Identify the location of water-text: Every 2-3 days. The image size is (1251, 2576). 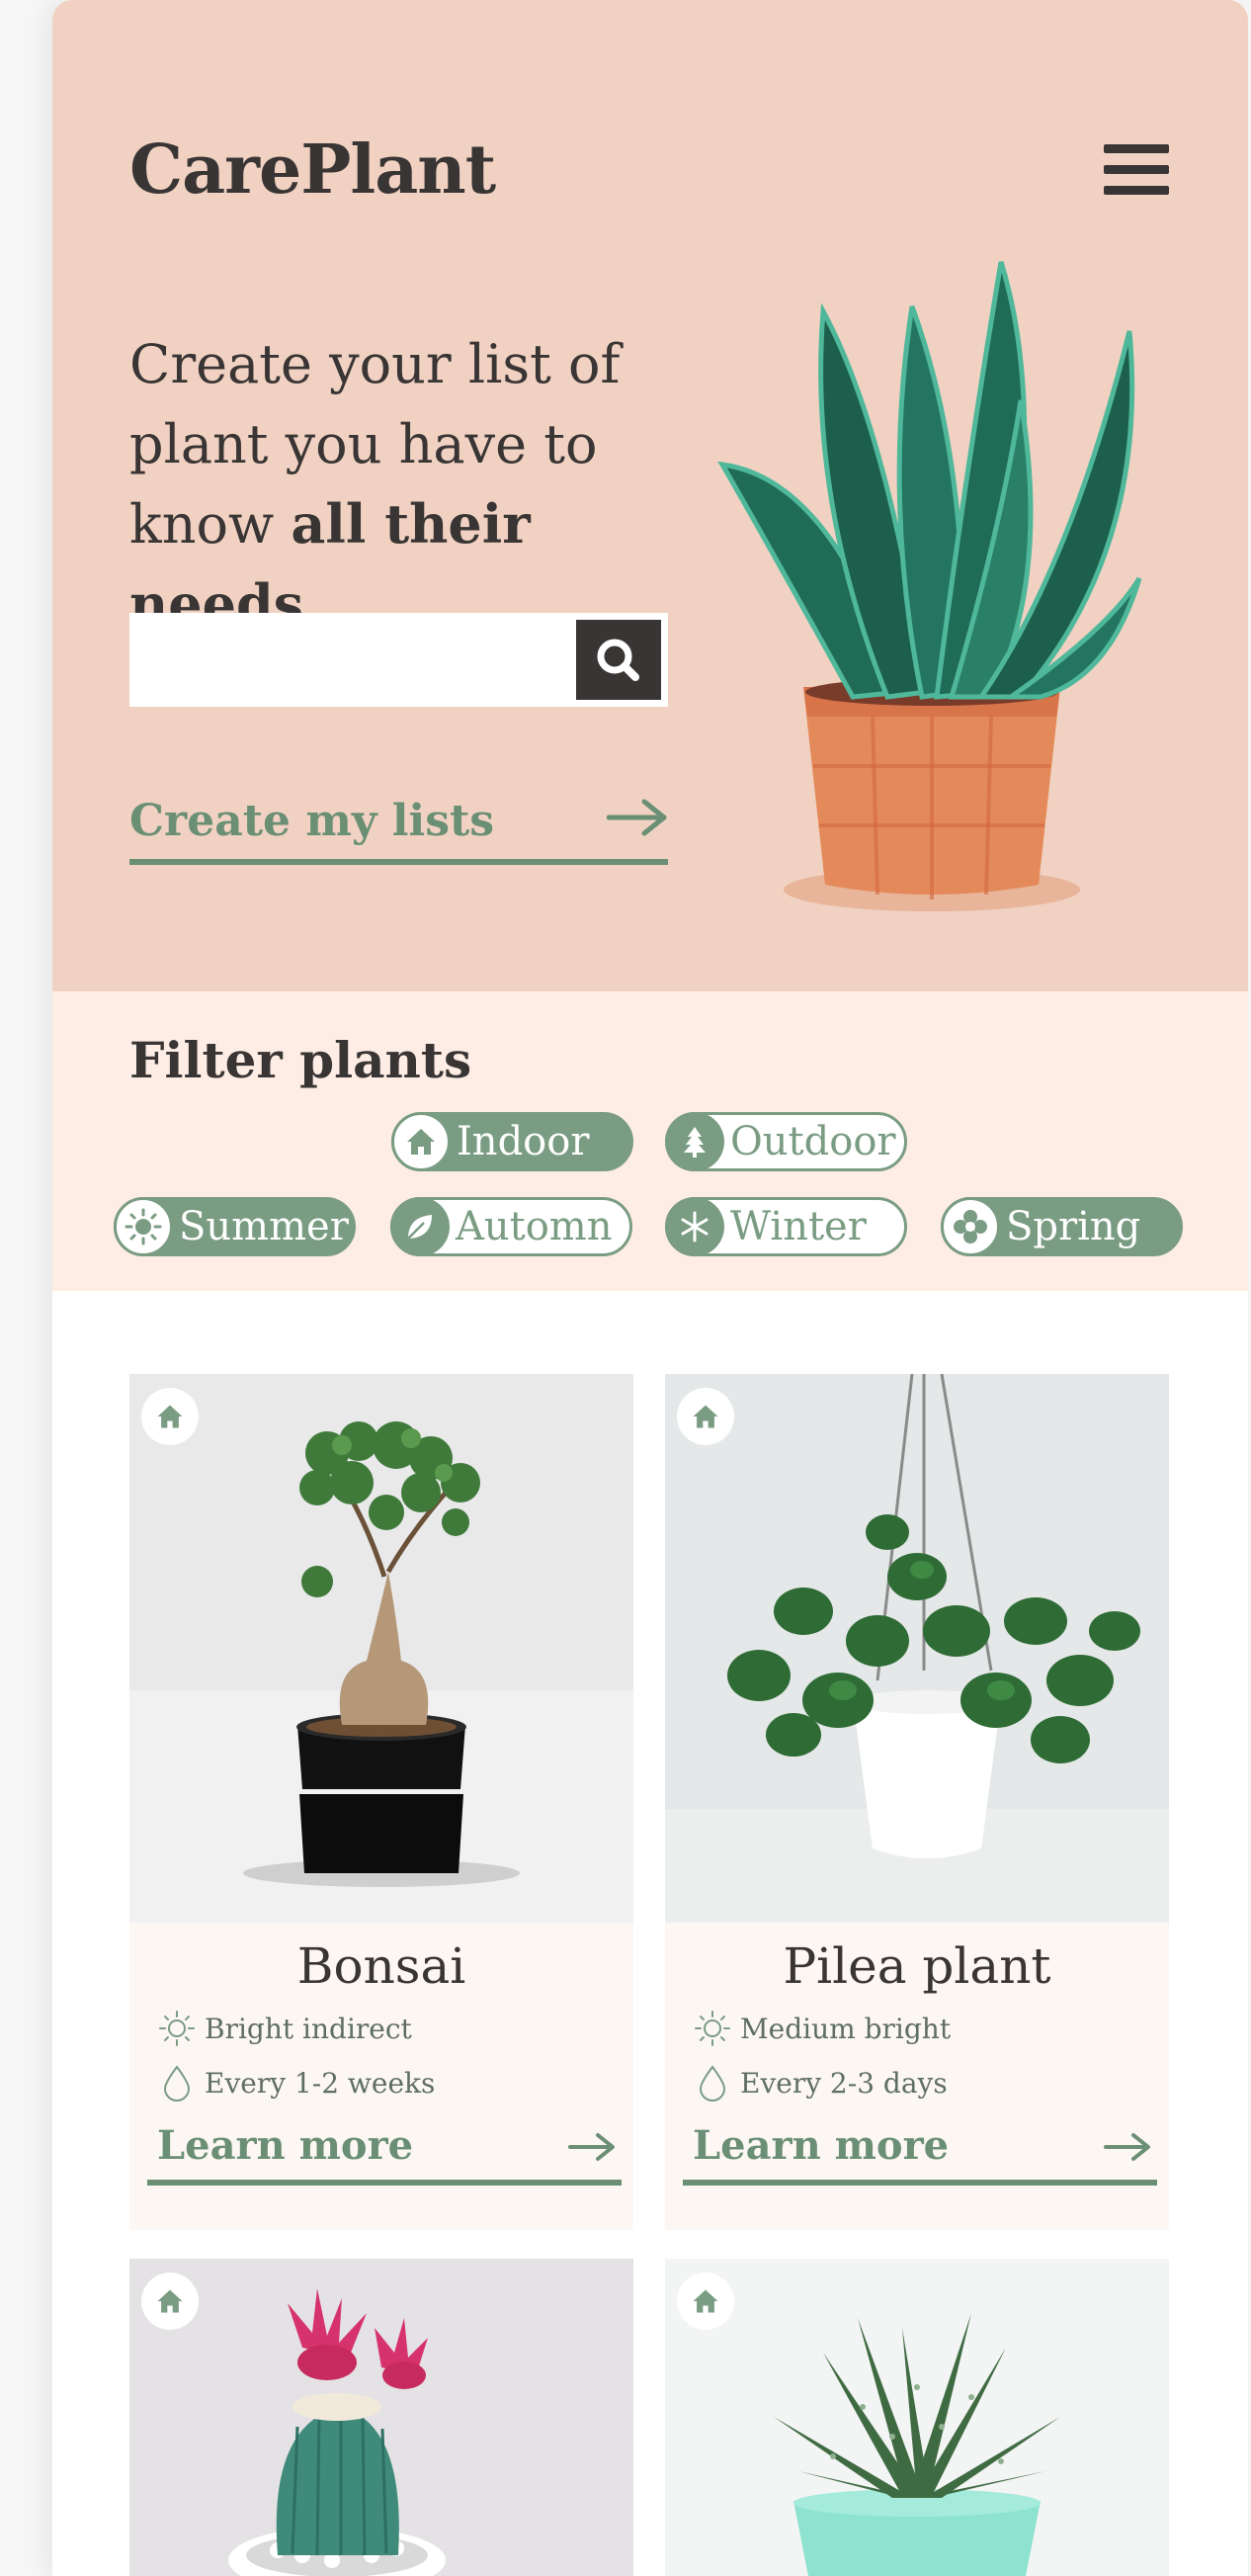
(844, 2083).